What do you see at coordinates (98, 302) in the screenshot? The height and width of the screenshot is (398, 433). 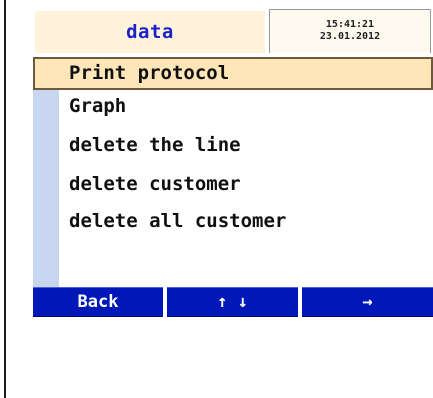 I see `back-button: Back` at bounding box center [98, 302].